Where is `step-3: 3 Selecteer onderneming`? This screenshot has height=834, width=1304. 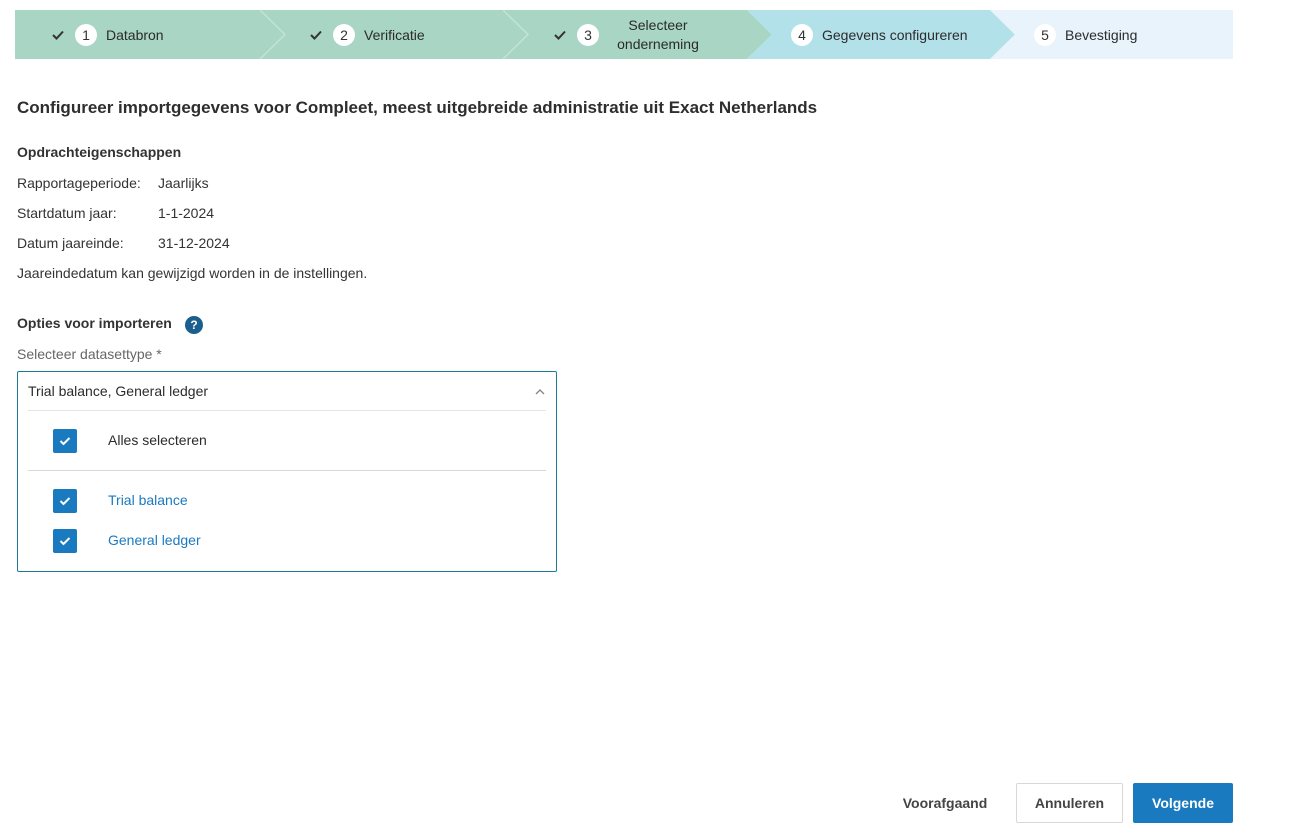
step-3: 3 Selecteer onderneming is located at coordinates (630, 34).